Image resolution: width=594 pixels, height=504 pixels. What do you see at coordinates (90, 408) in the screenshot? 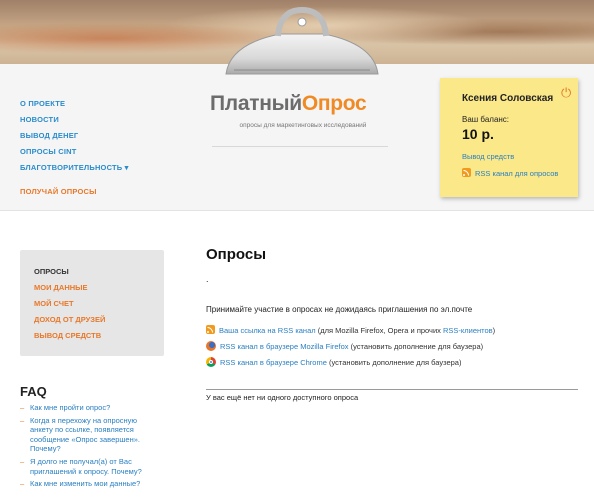
I see `faq-item: Как мне пройти опрос?` at bounding box center [90, 408].